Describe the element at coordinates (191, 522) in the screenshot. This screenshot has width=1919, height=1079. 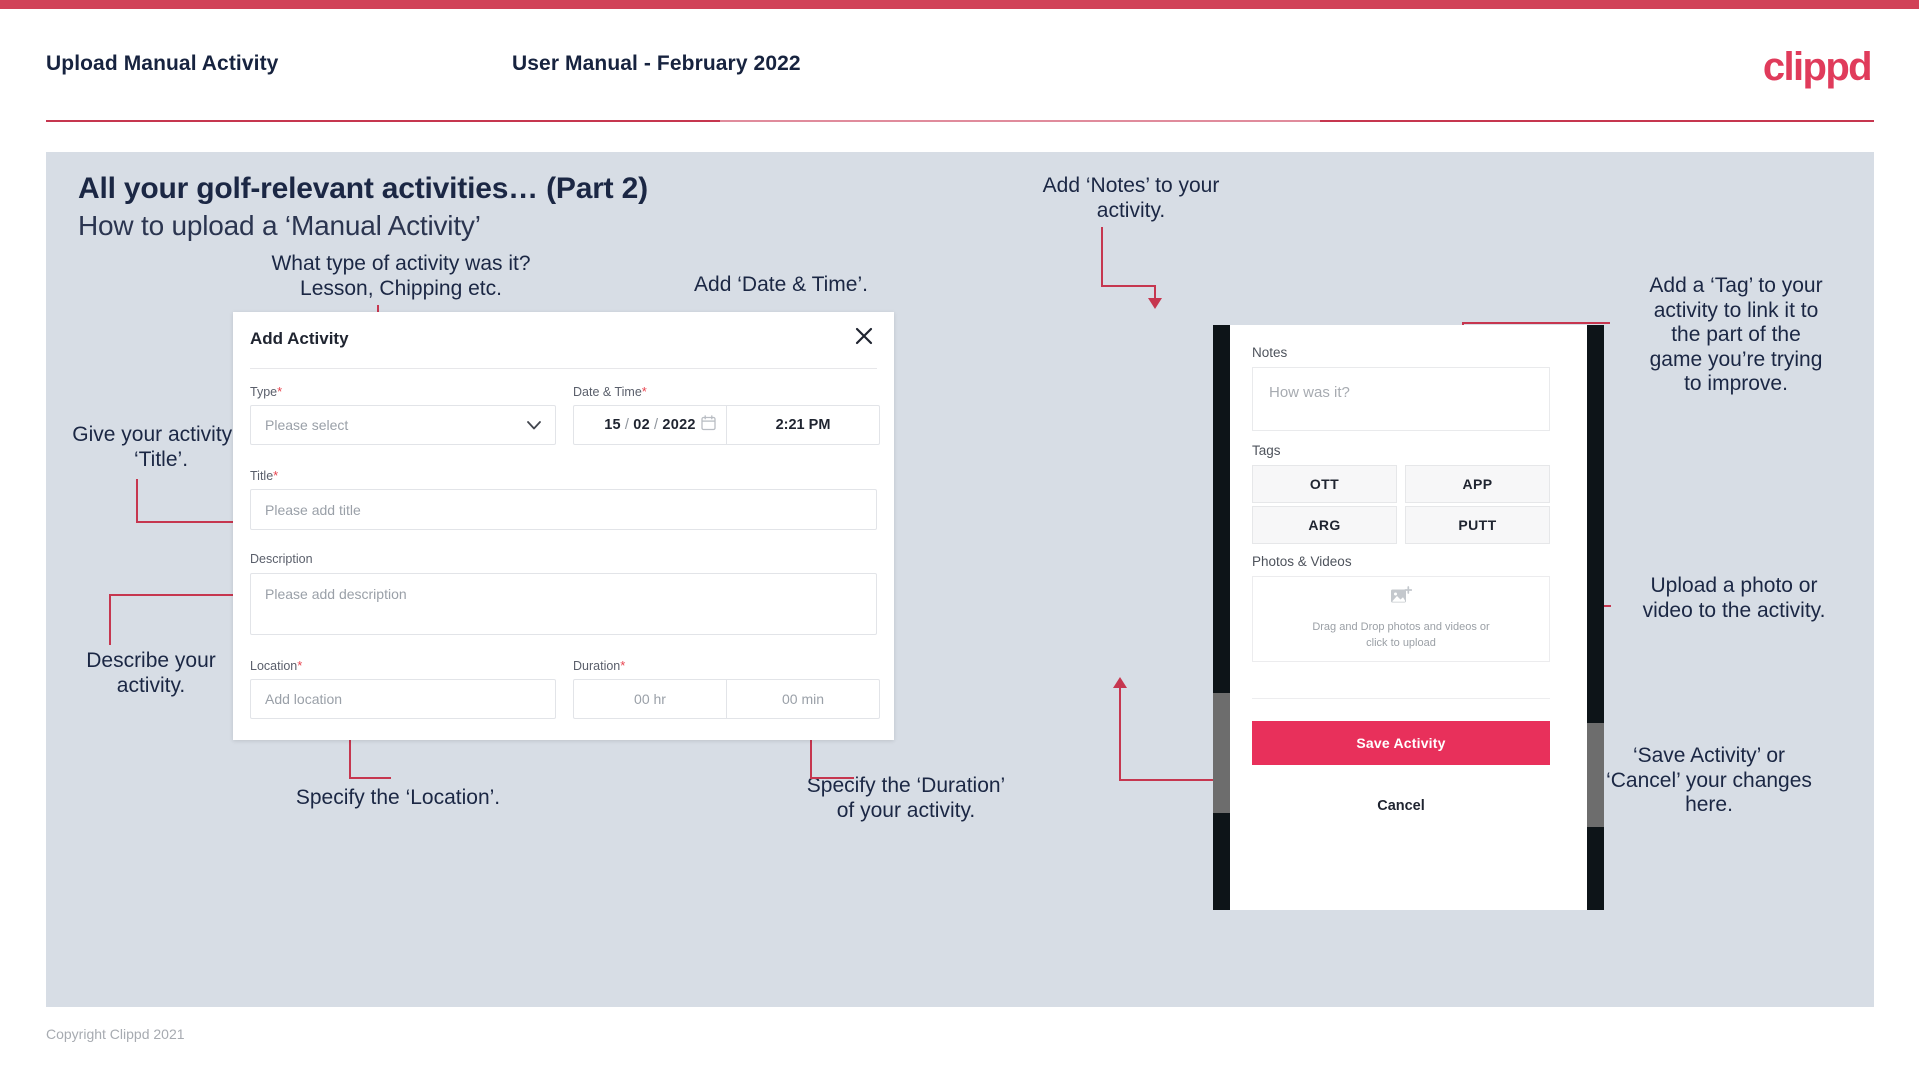
I see `leader-title-h` at that location.